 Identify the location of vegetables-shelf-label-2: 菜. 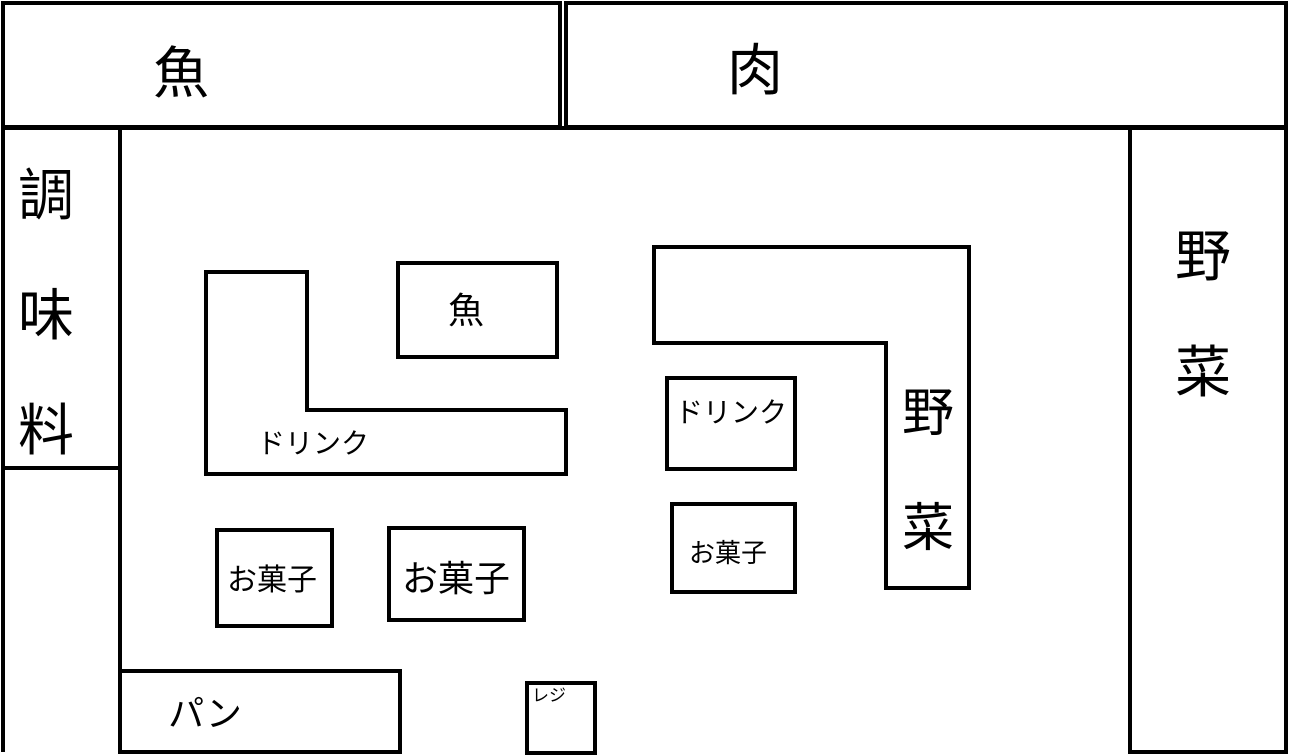
(928, 529).